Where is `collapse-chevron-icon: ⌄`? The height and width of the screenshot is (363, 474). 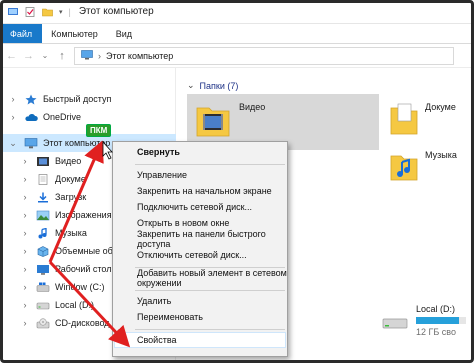
collapse-chevron-icon: ⌄ is located at coordinates (191, 85).